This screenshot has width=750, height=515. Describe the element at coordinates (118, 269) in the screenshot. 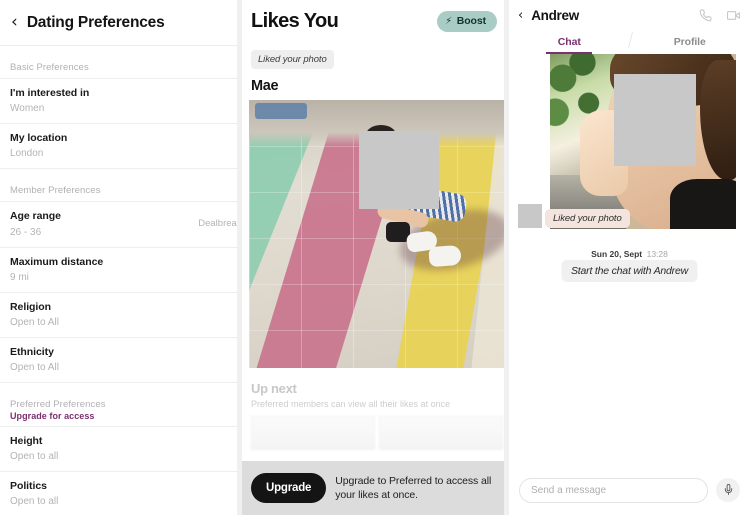

I see `pref-row-maximum-distance: Maximum distance 9 mi` at that location.